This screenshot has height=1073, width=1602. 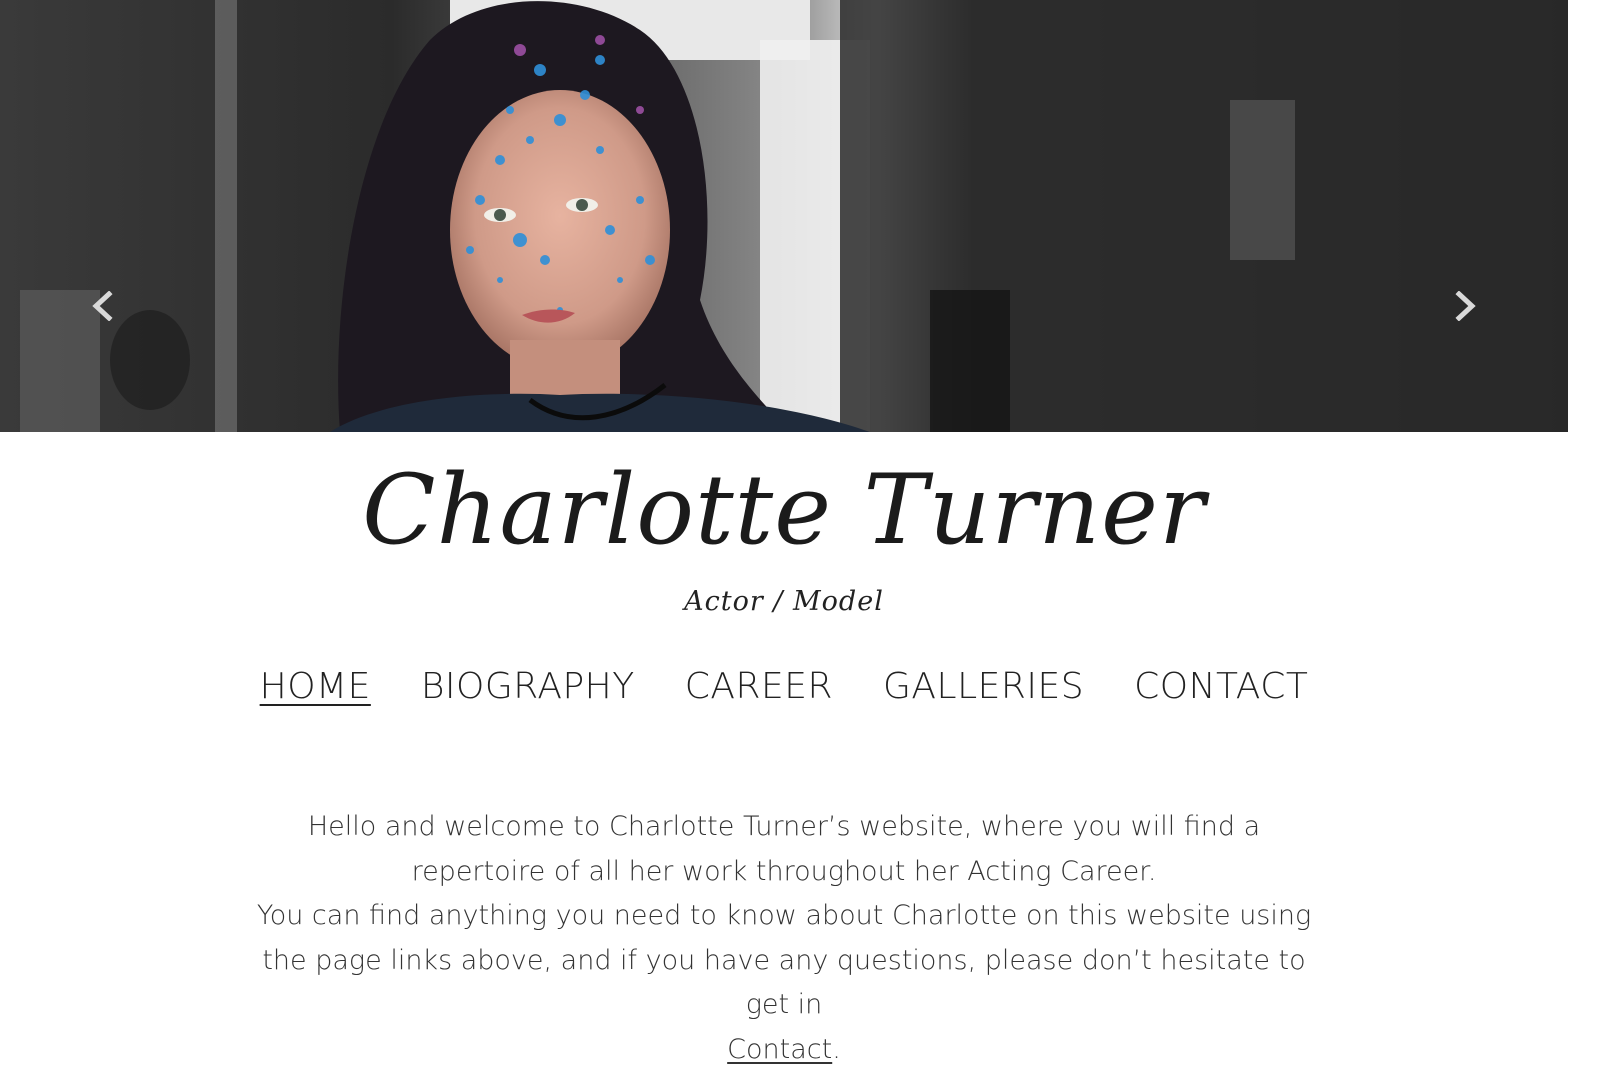 What do you see at coordinates (315, 687) in the screenshot?
I see `nav-item-home: HOME` at bounding box center [315, 687].